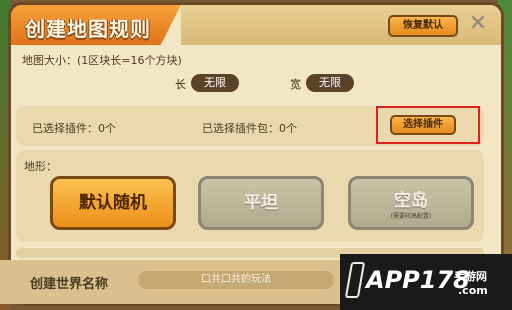 The width and height of the screenshot is (512, 310). Describe the element at coordinates (69, 284) in the screenshot. I see `world-name-label: 创建世界名称` at that location.